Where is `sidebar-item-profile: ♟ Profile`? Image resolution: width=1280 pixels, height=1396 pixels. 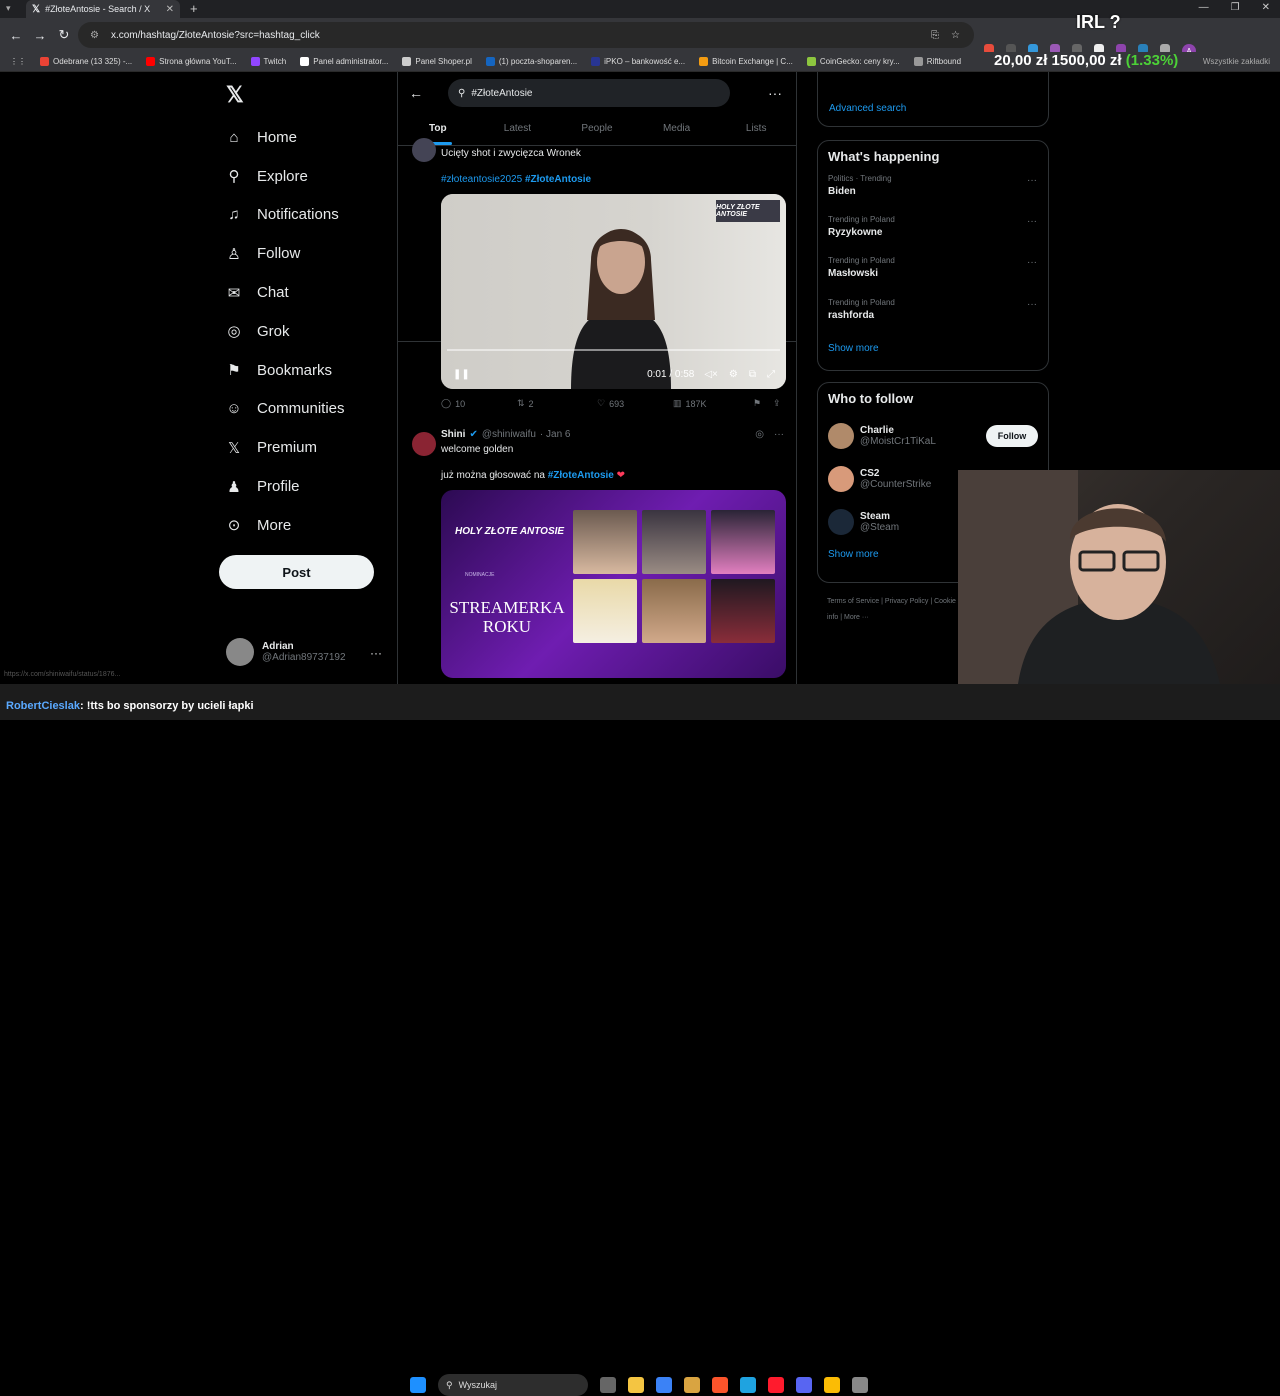 sidebar-item-profile: ♟ Profile is located at coordinates (283, 486).